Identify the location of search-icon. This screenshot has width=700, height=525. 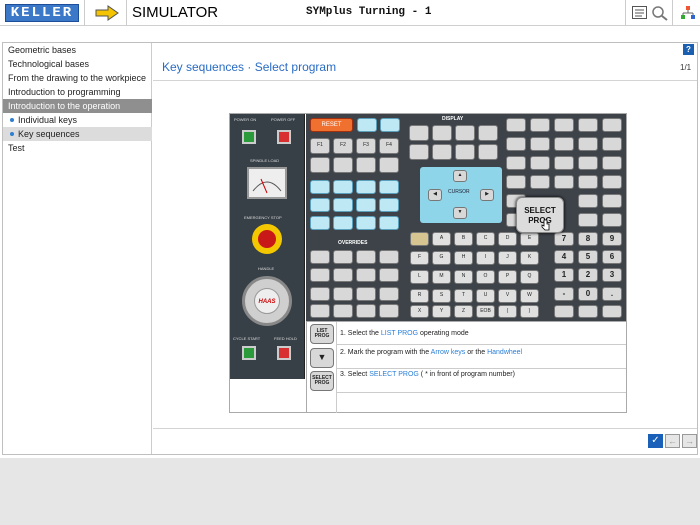
(660, 13).